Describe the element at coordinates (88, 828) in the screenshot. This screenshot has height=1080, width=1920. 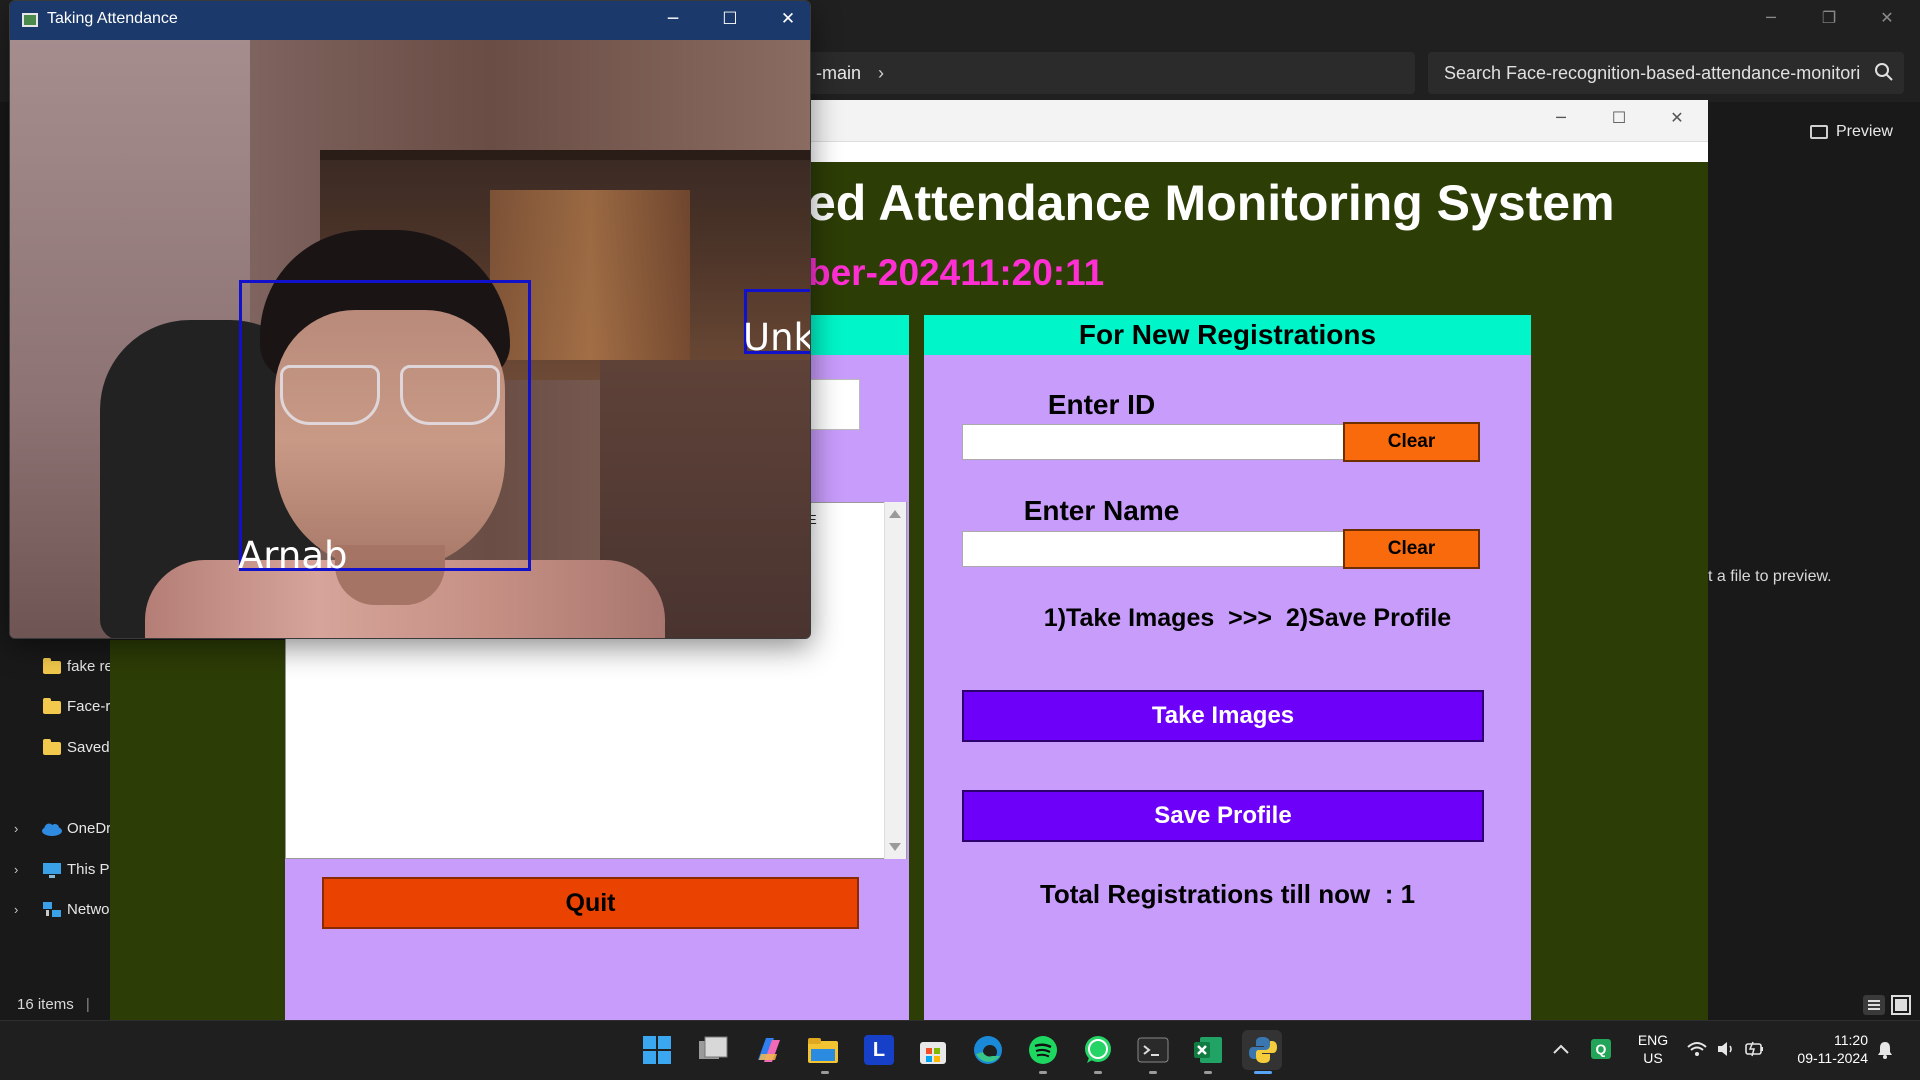
I see `nav-item-label: OneDr` at that location.